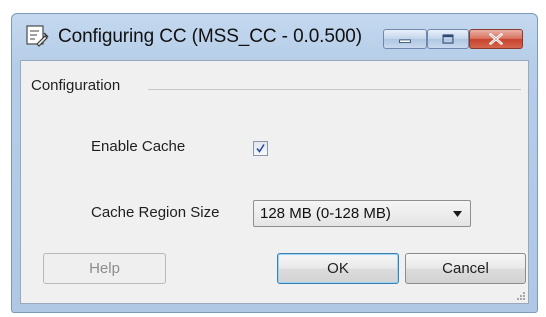 The height and width of the screenshot is (317, 546). What do you see at coordinates (76, 85) in the screenshot?
I see `group-label: Configuration` at bounding box center [76, 85].